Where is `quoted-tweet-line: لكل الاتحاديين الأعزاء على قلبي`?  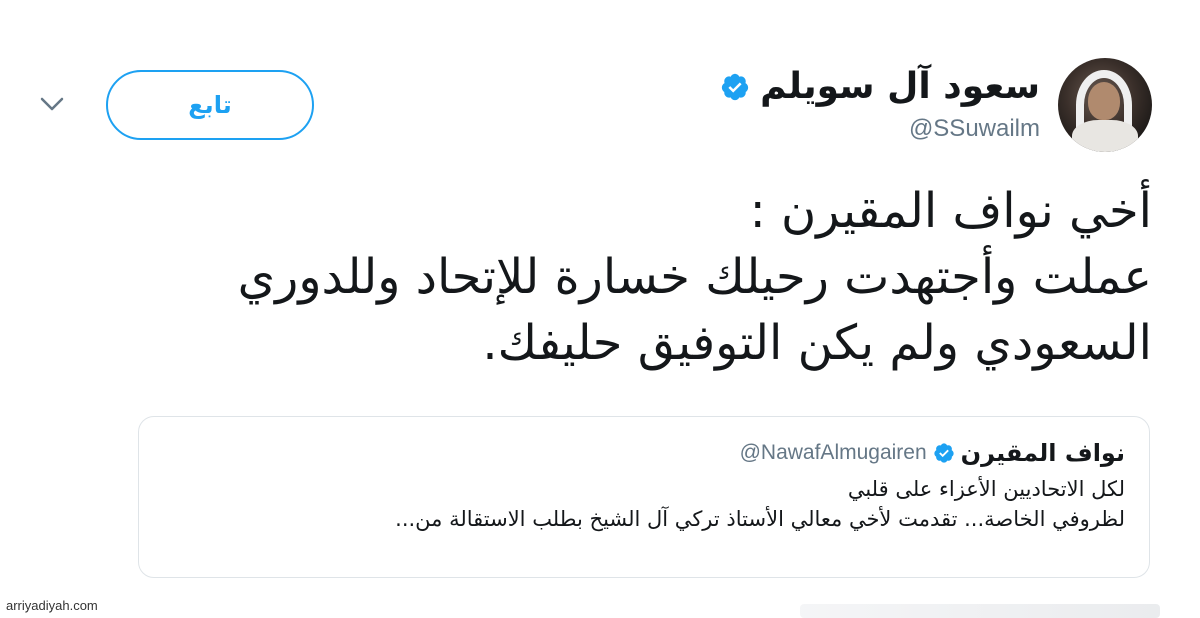
quoted-tweet-line: لكل الاتحاديين الأعزاء على قلبي is located at coordinates (644, 489).